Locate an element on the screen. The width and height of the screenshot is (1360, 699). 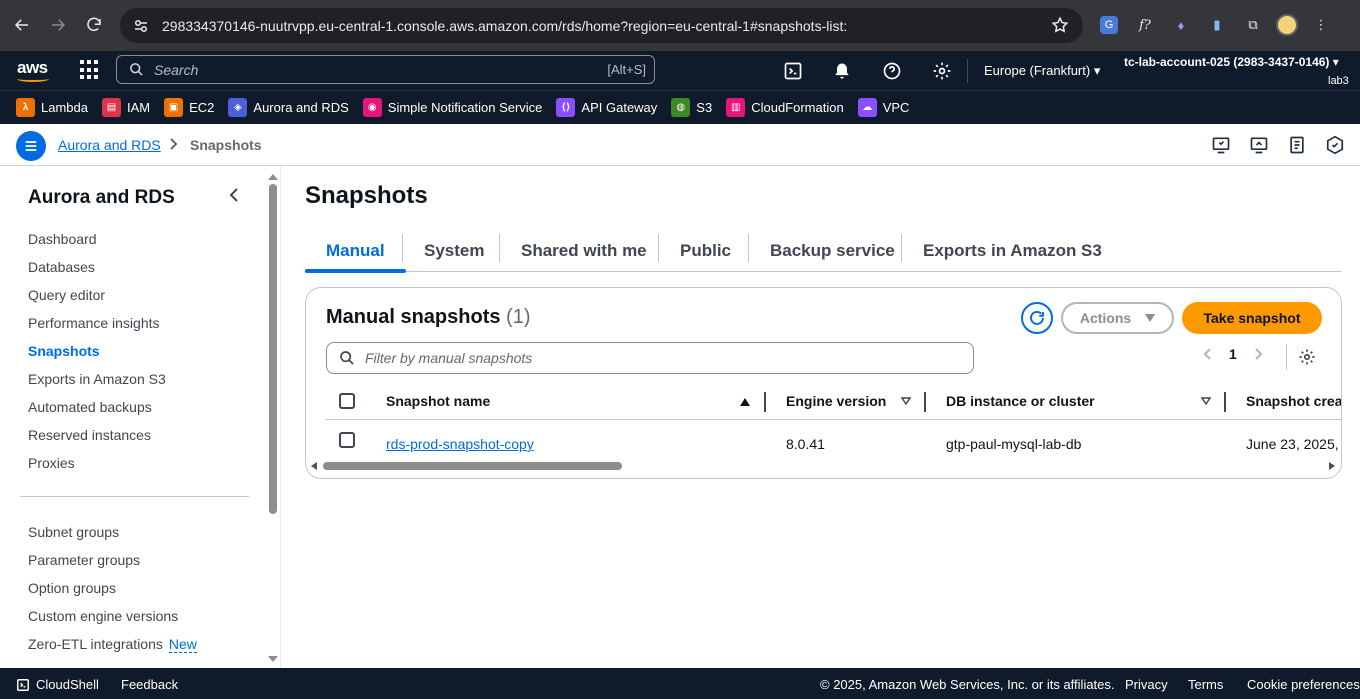
translate-icon: G is located at coordinates (1109, 25).